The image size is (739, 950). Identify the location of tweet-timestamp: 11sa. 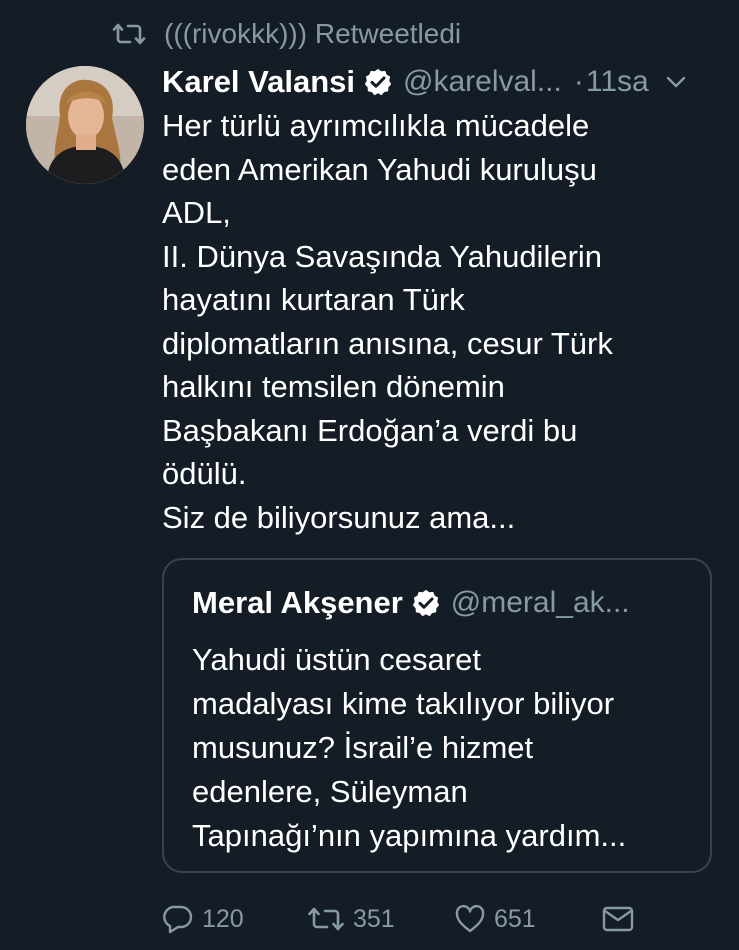
(617, 82).